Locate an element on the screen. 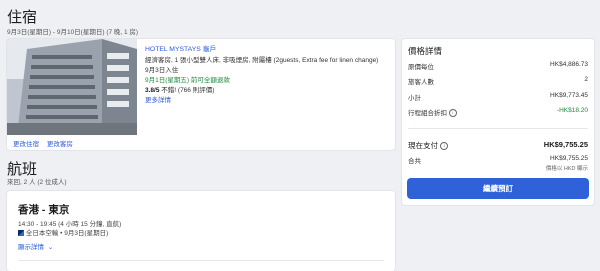 The image size is (600, 271). price-row-label: 小計 is located at coordinates (414, 98).